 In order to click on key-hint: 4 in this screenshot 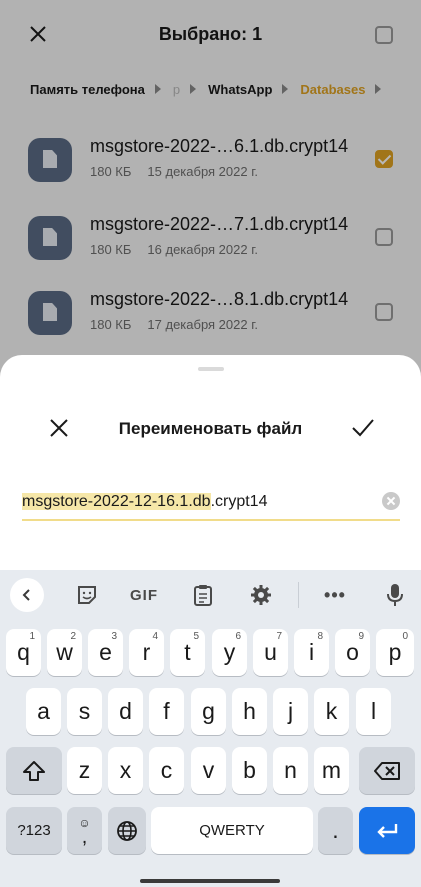, I will do `click(155, 636)`.